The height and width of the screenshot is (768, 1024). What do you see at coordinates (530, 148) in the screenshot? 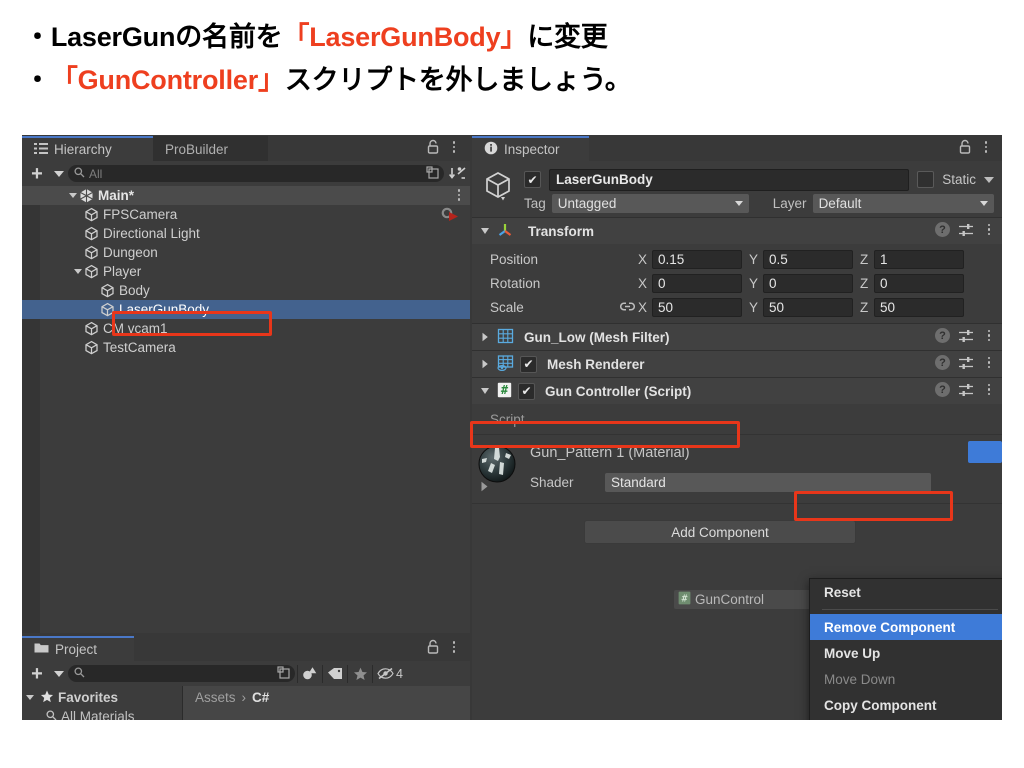
I see `tab-inspector: Inspector` at bounding box center [530, 148].